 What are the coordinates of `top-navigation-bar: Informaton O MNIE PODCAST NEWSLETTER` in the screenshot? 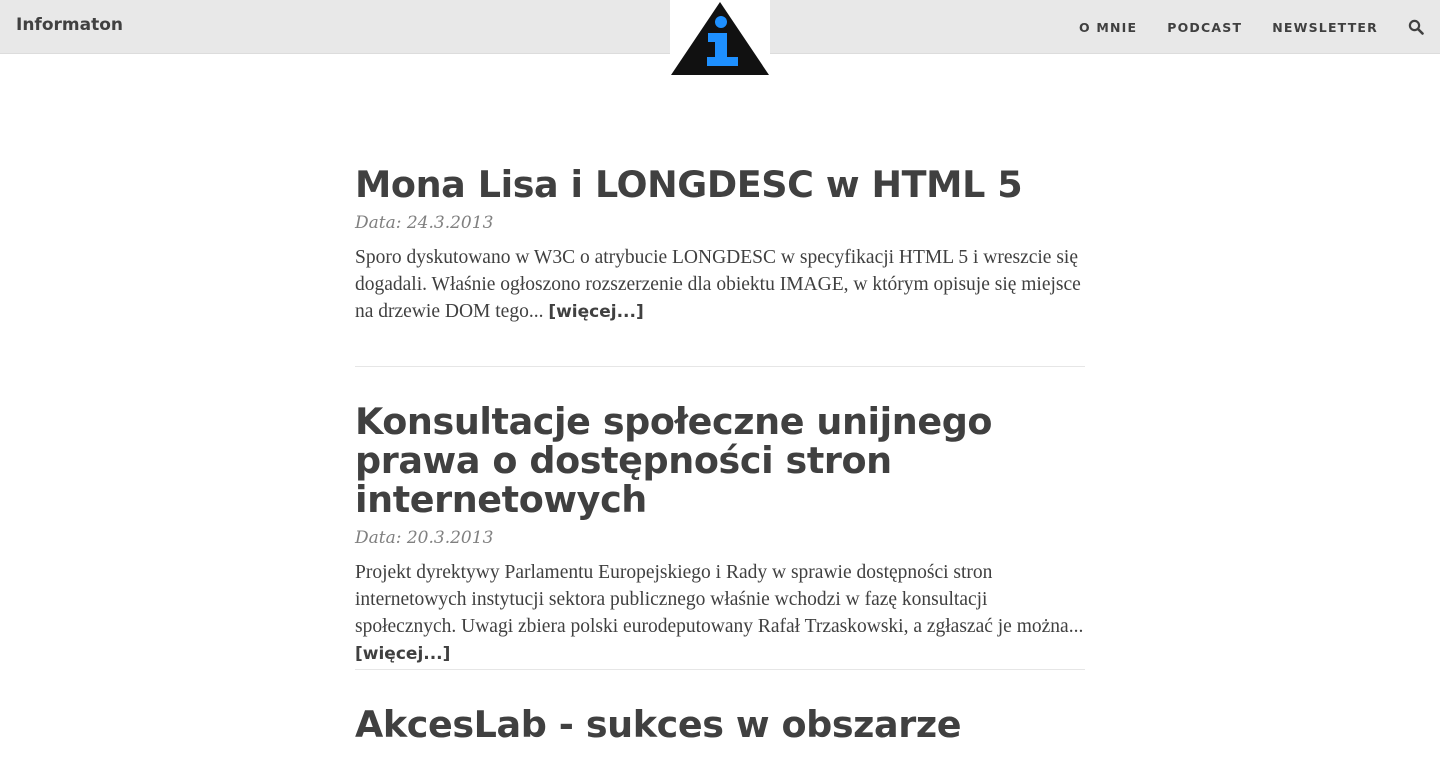 It's located at (720, 38).